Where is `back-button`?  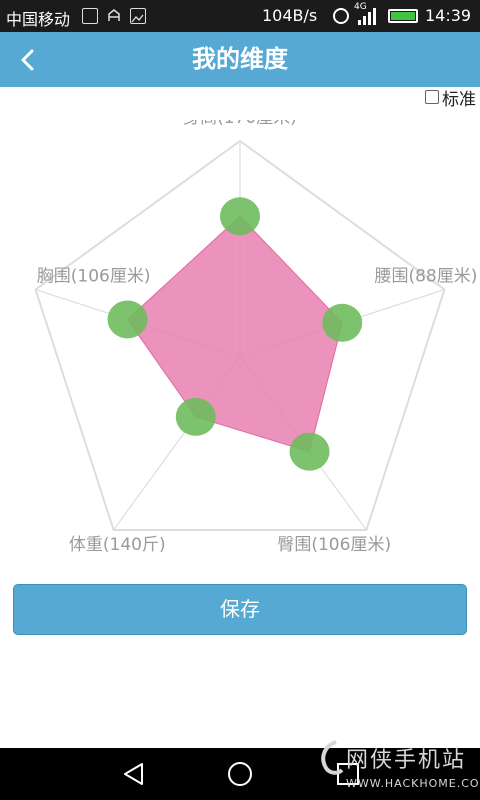
back-button is located at coordinates (28, 60).